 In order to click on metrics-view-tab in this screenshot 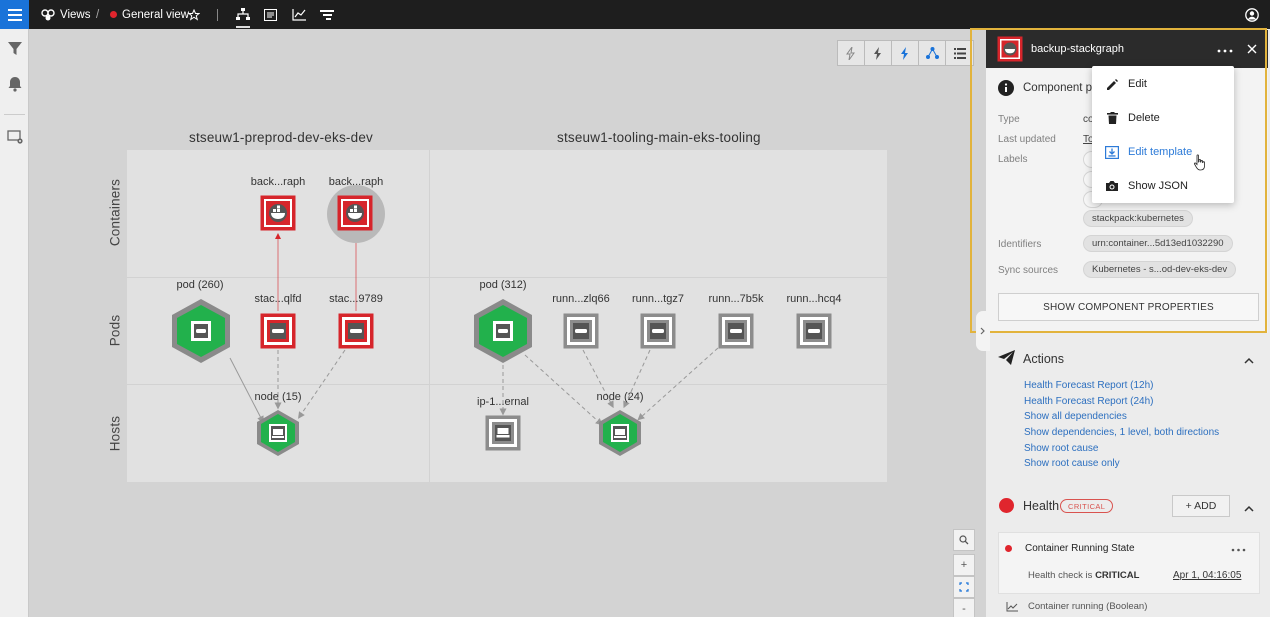, I will do `click(299, 14)`.